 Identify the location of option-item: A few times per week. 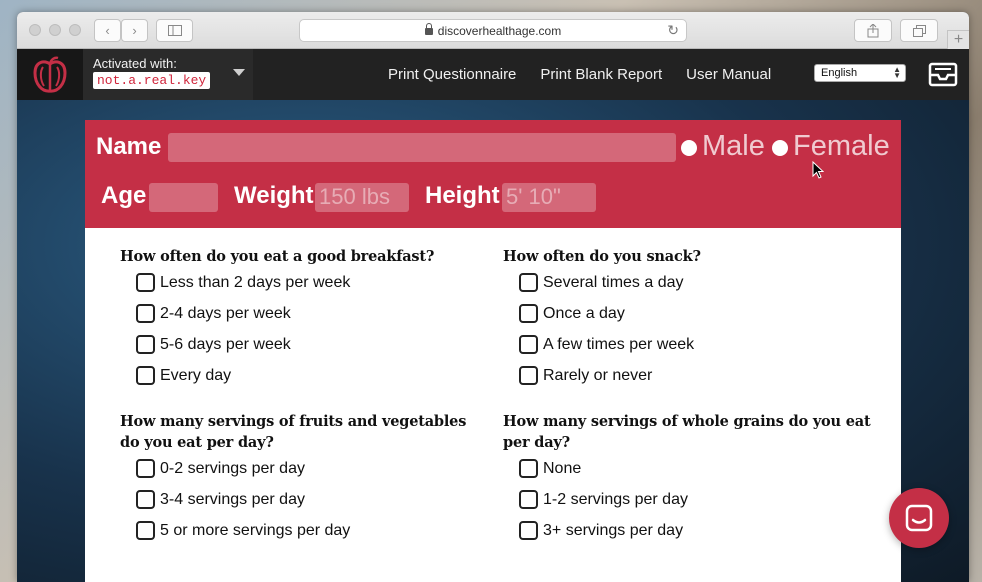
(688, 344).